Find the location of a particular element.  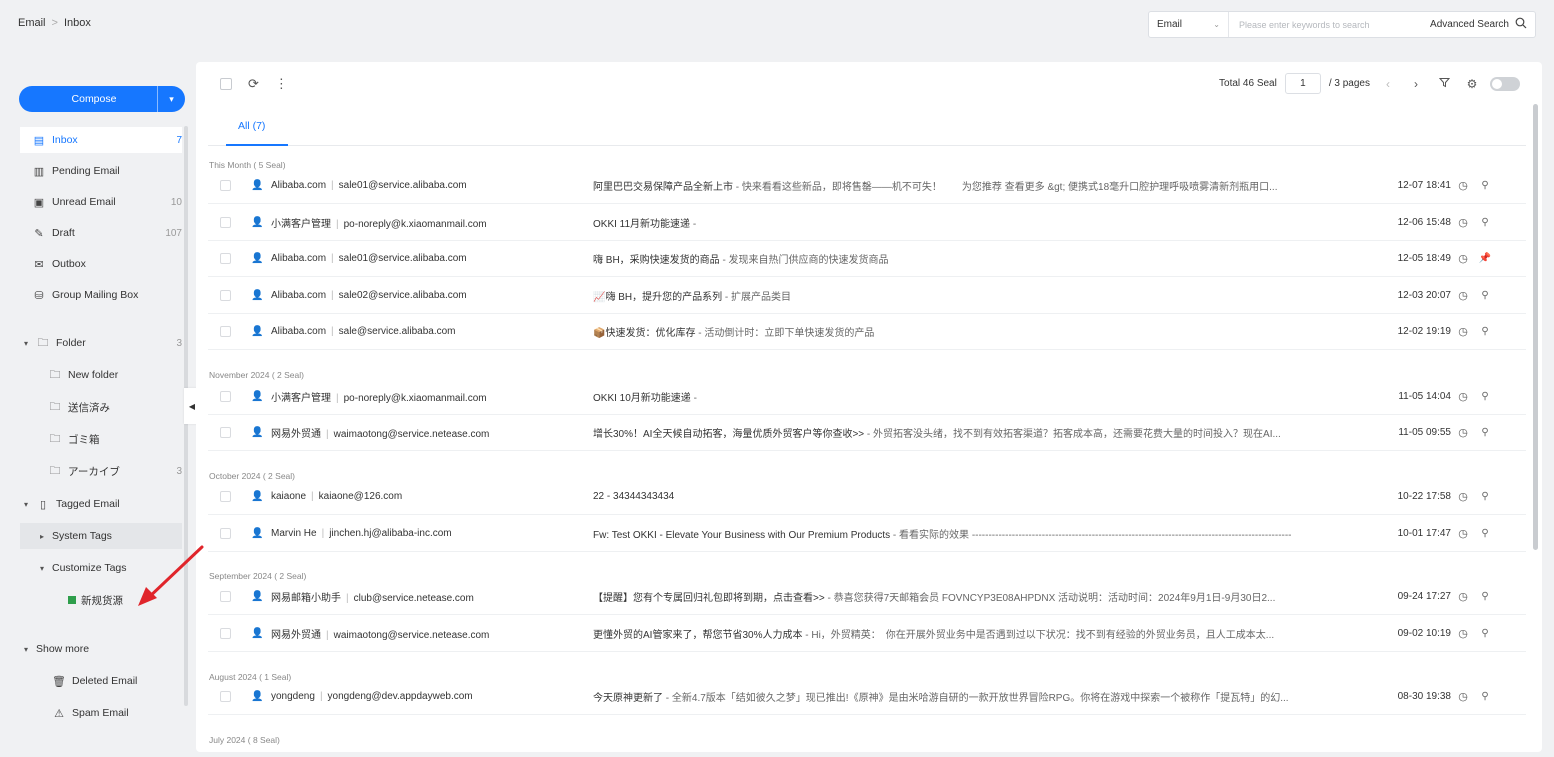

sidebar-item-unread: ▣ Unread Email 10 is located at coordinates (101, 202).